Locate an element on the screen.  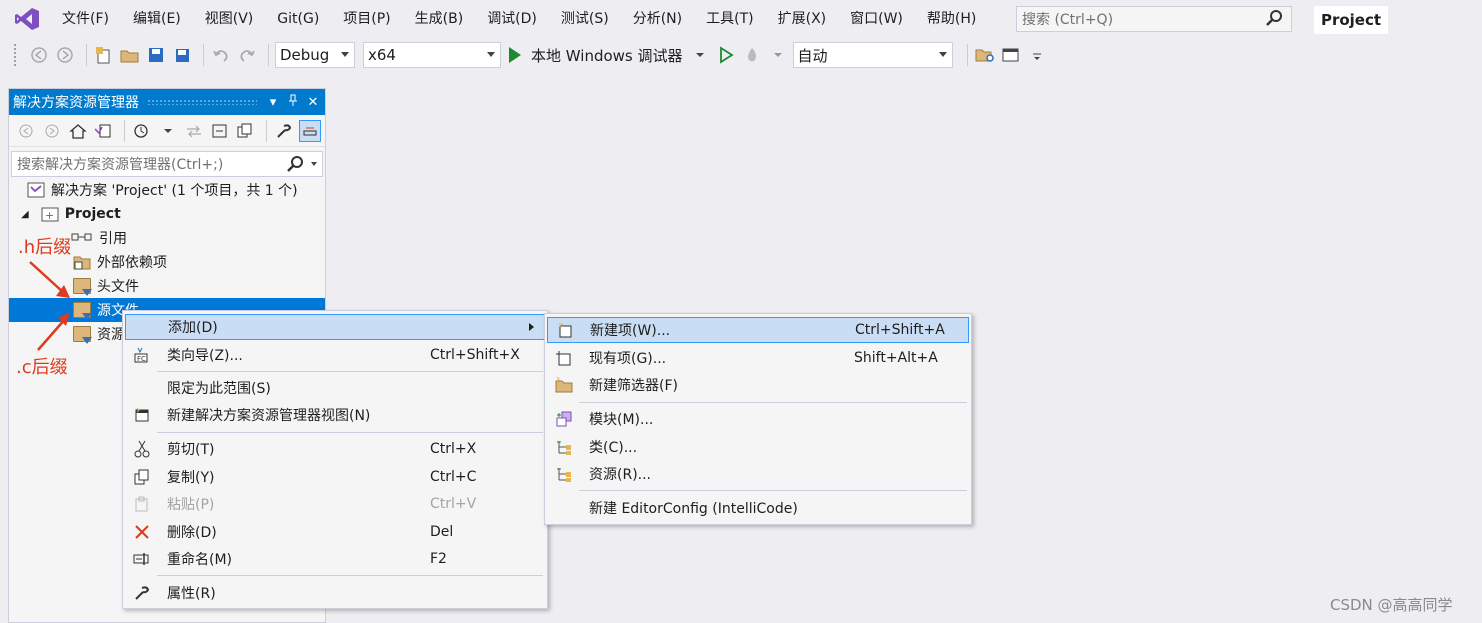
menu-item-new-filter: 新建筛选器(F) is located at coordinates (758, 385).